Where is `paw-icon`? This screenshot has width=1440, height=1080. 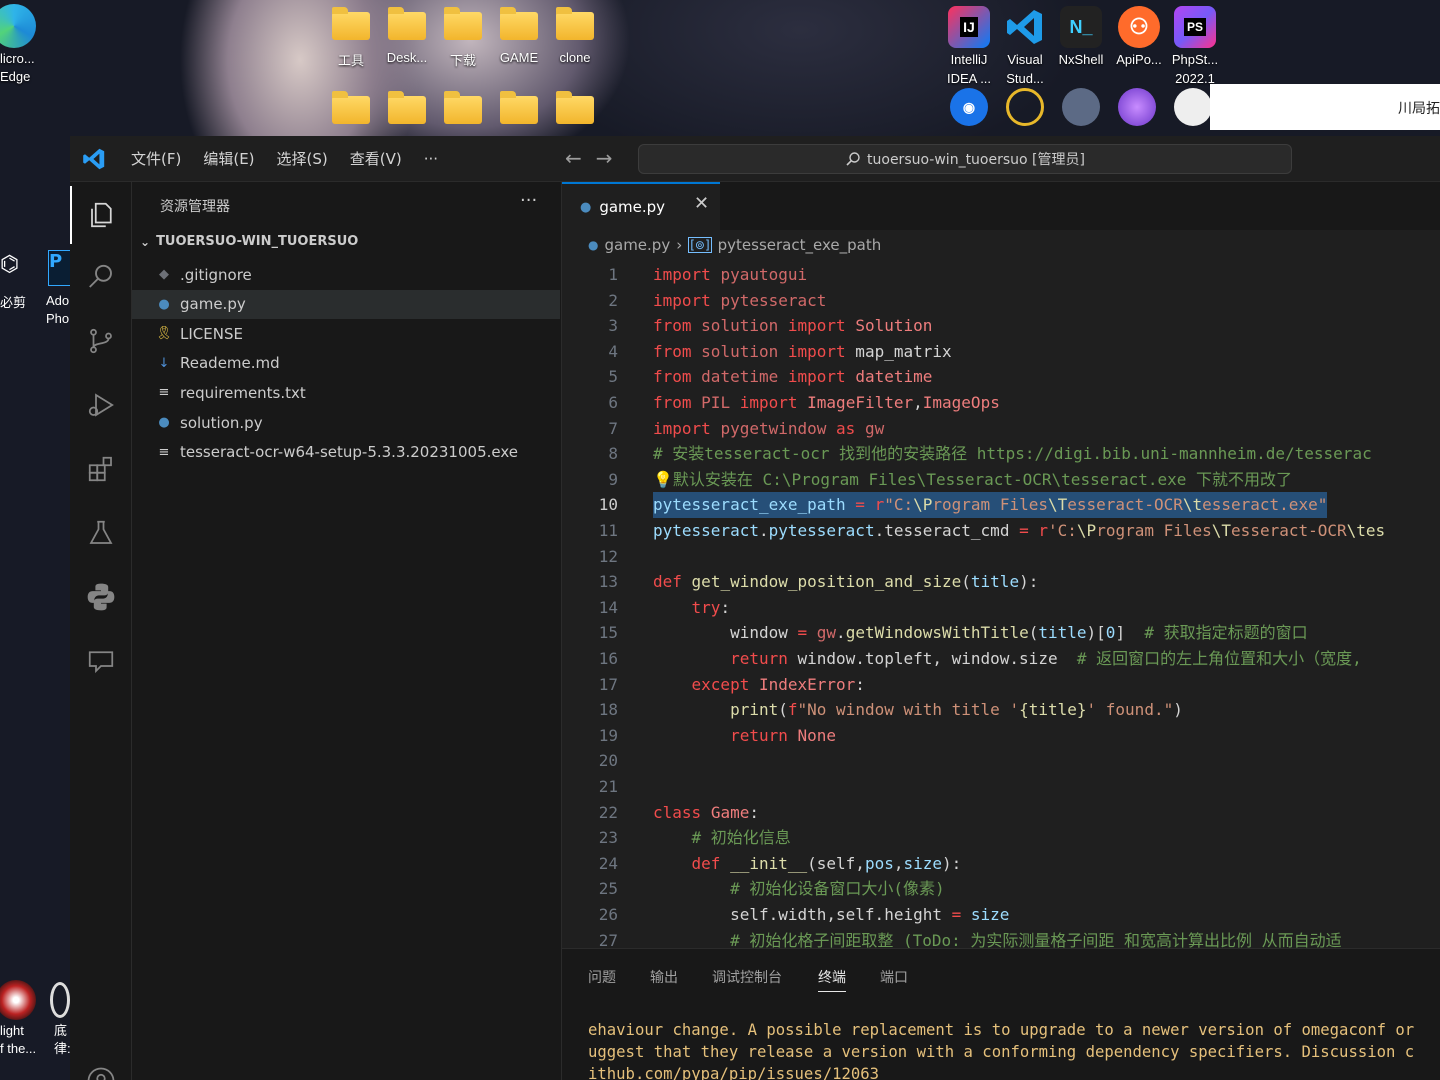 paw-icon is located at coordinates (1025, 107).